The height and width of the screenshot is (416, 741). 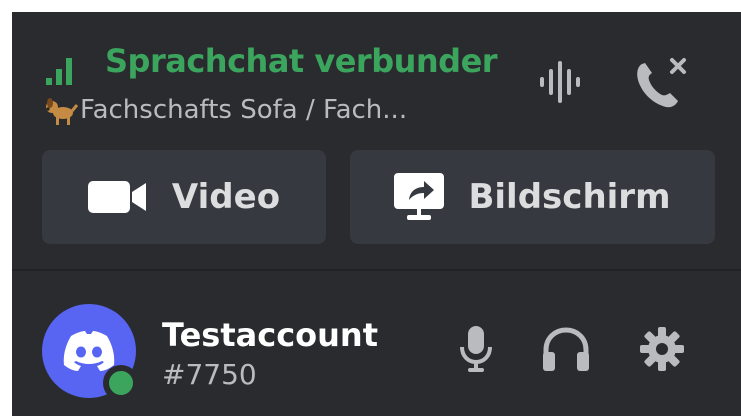 I want to click on video-camera-icon, so click(x=116, y=197).